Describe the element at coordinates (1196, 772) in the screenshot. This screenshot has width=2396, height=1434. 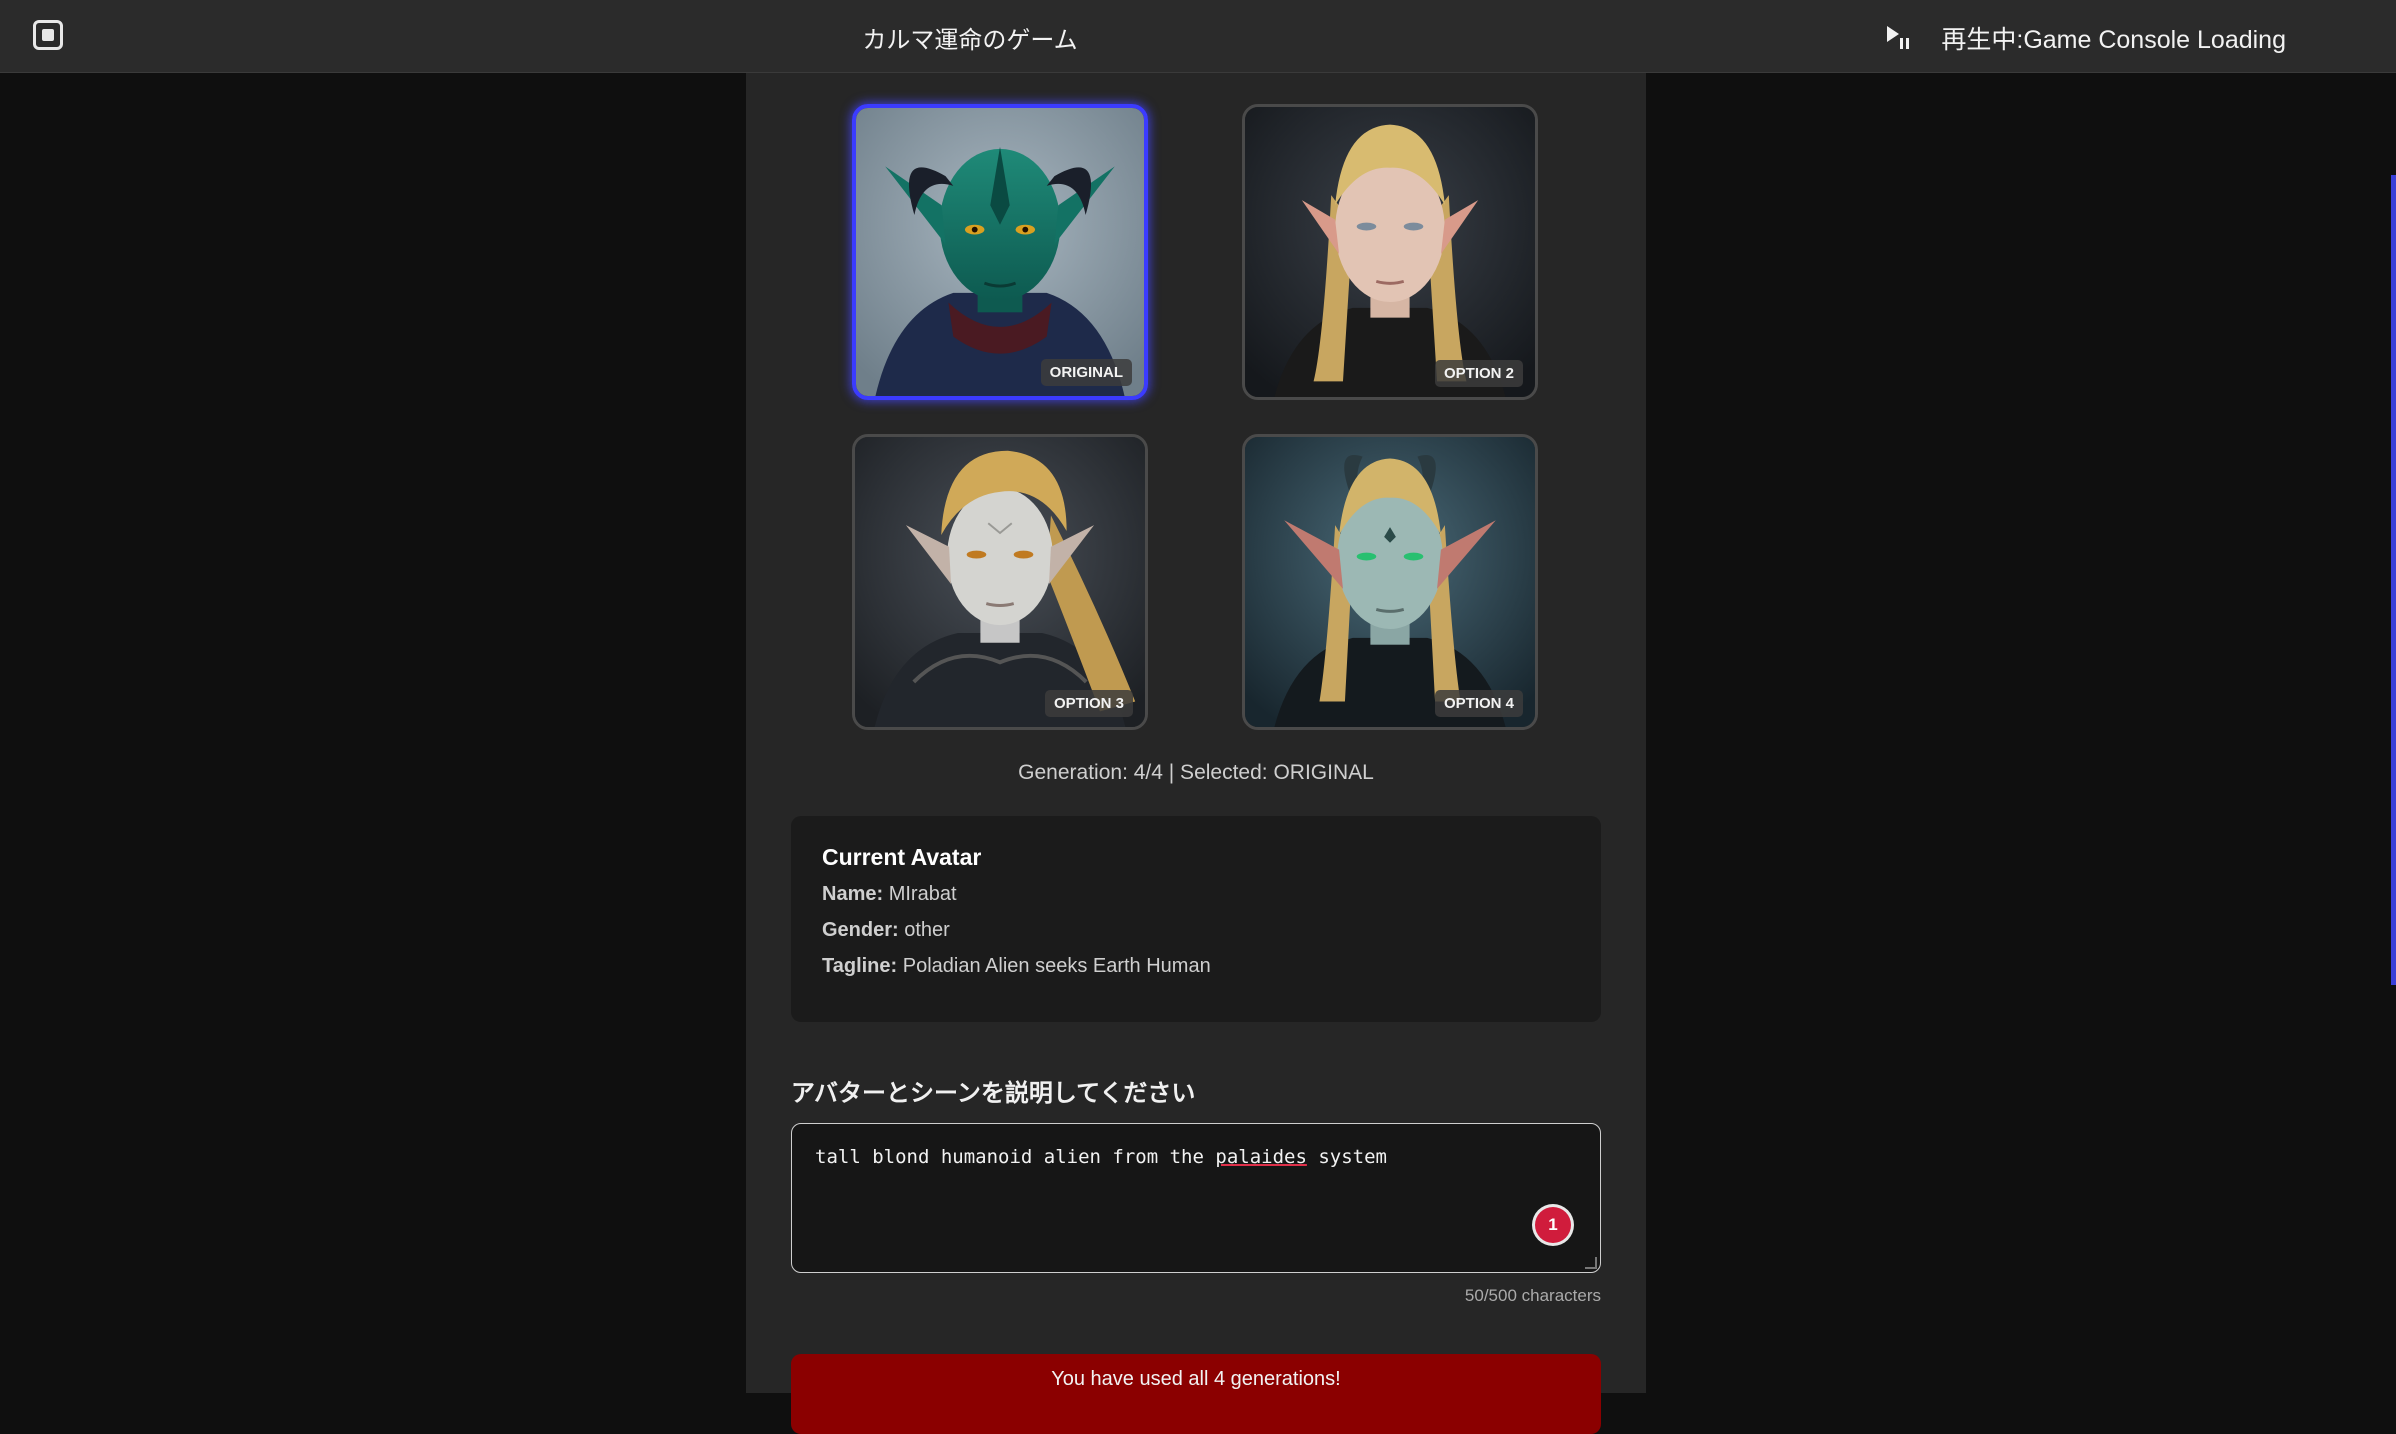
I see `generation-status: Generation: 4/4 | Selected: ORIGINAL` at that location.